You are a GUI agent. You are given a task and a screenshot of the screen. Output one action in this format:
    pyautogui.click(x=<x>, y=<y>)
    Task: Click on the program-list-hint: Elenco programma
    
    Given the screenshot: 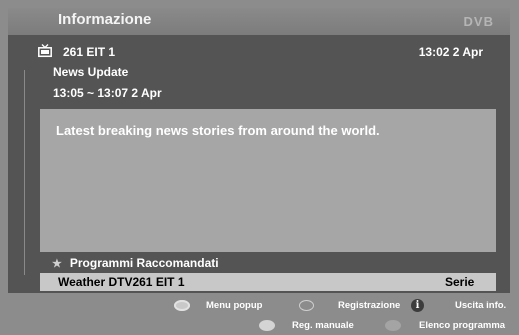 What is the action you would take?
    pyautogui.click(x=462, y=325)
    